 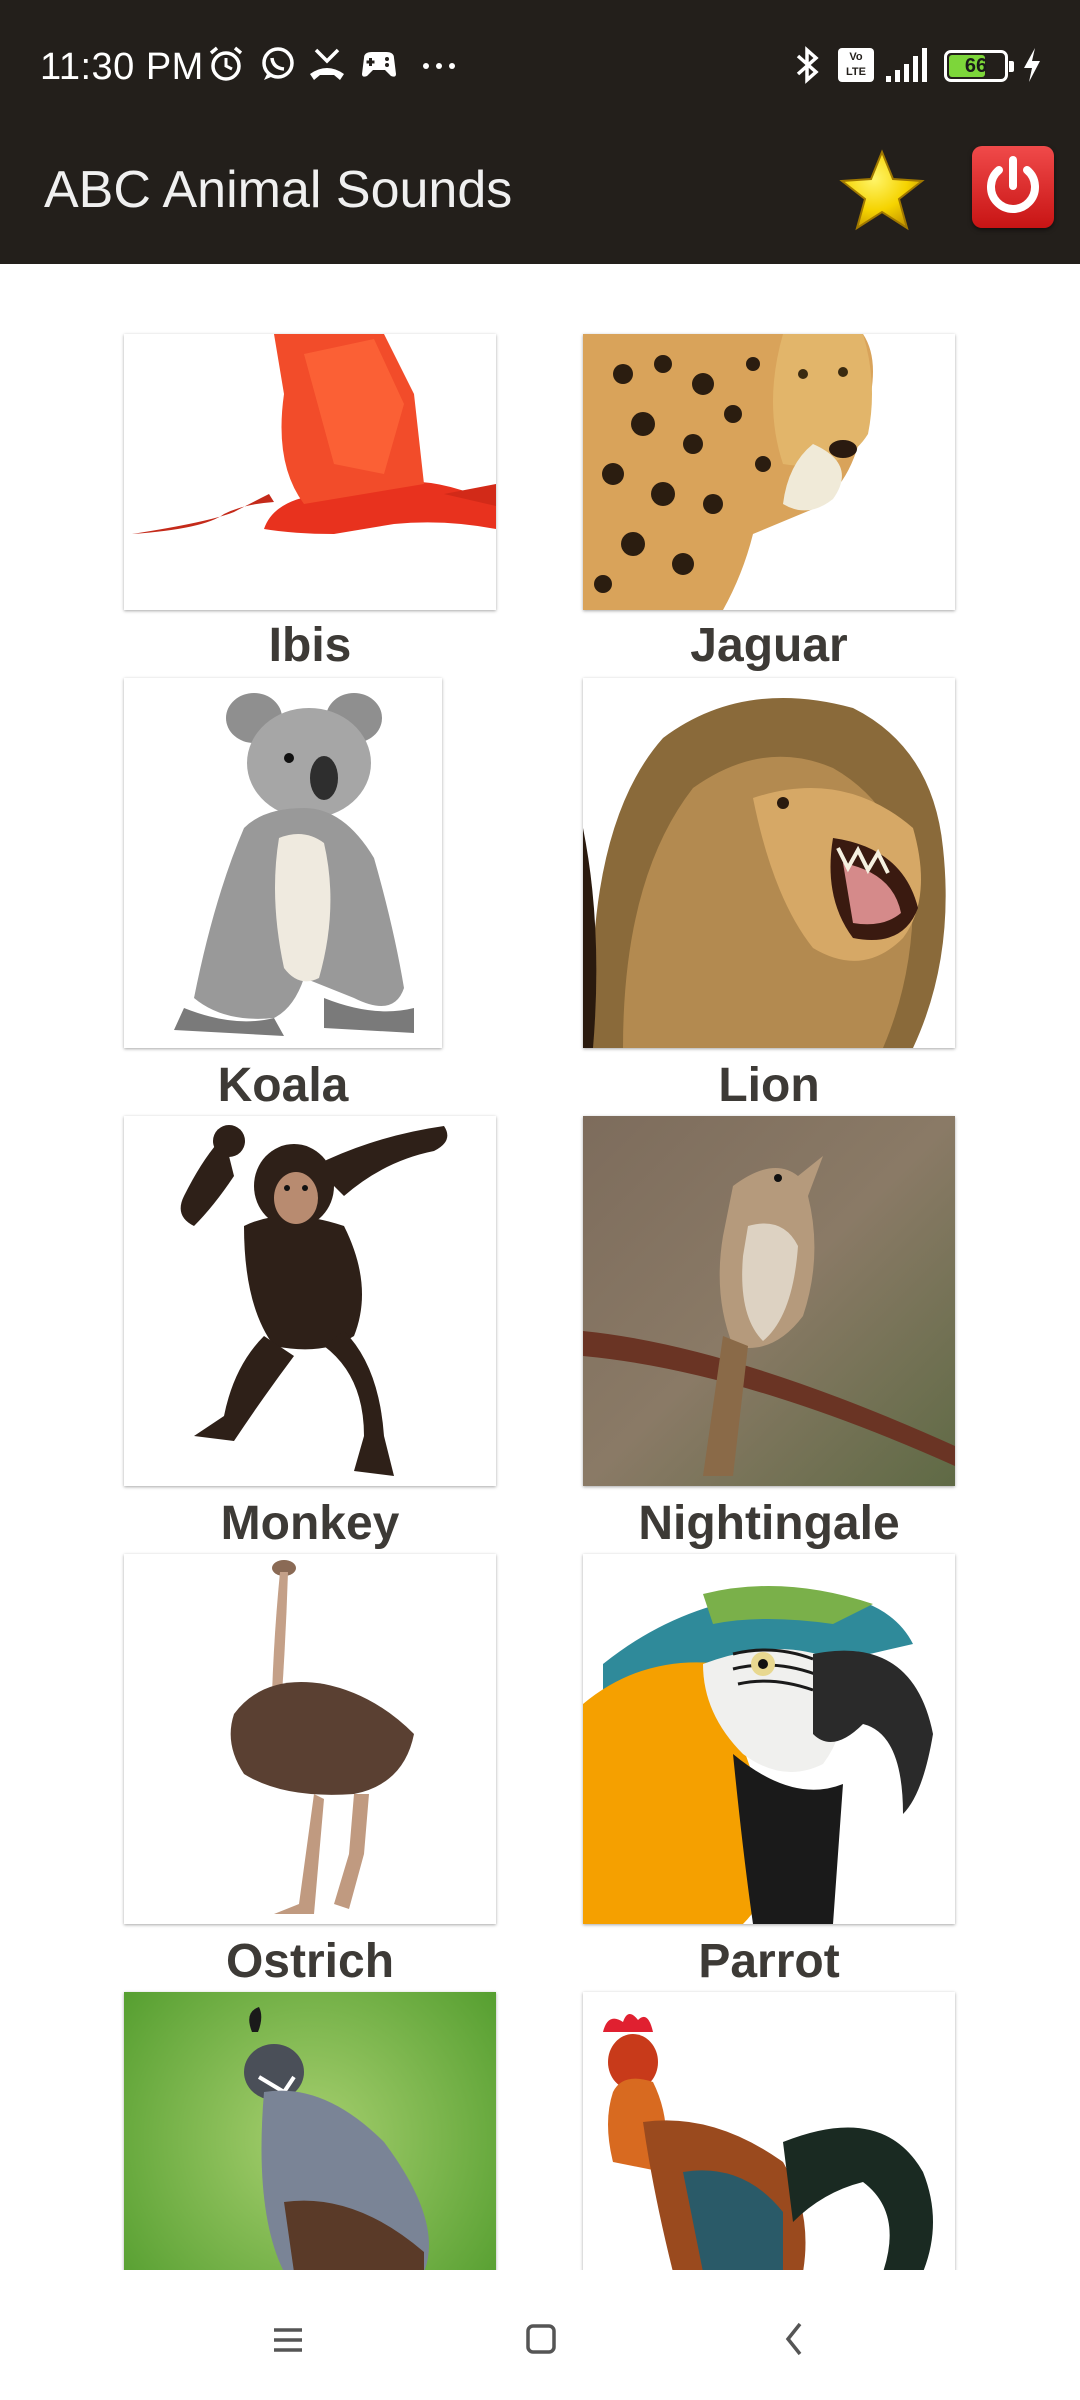 What do you see at coordinates (310, 645) in the screenshot?
I see `animal-label: Ibis` at bounding box center [310, 645].